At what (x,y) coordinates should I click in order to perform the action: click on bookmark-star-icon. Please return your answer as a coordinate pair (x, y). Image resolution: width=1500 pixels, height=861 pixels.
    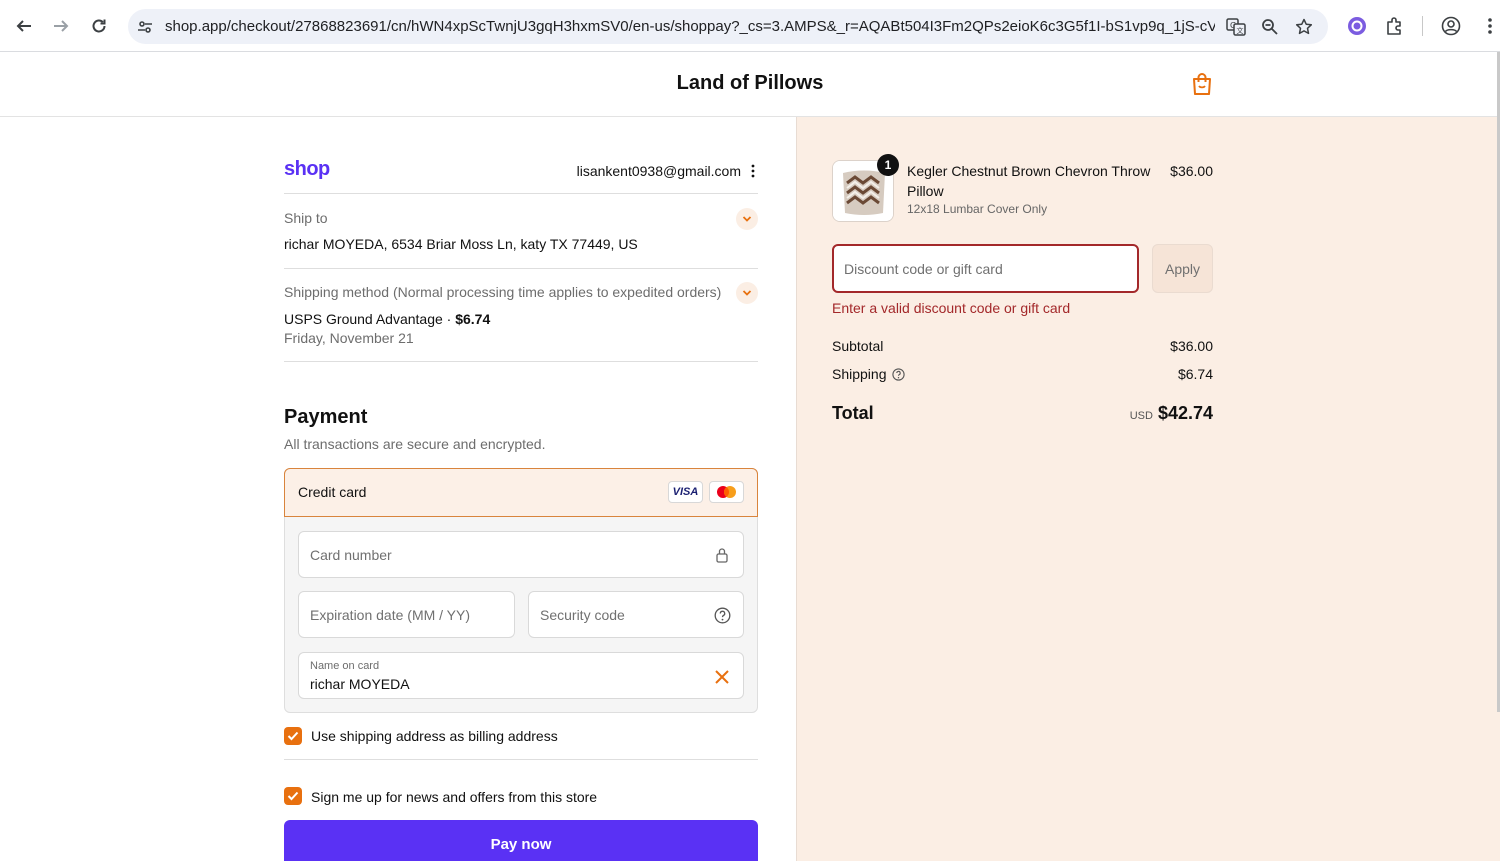
    Looking at the image, I should click on (1304, 27).